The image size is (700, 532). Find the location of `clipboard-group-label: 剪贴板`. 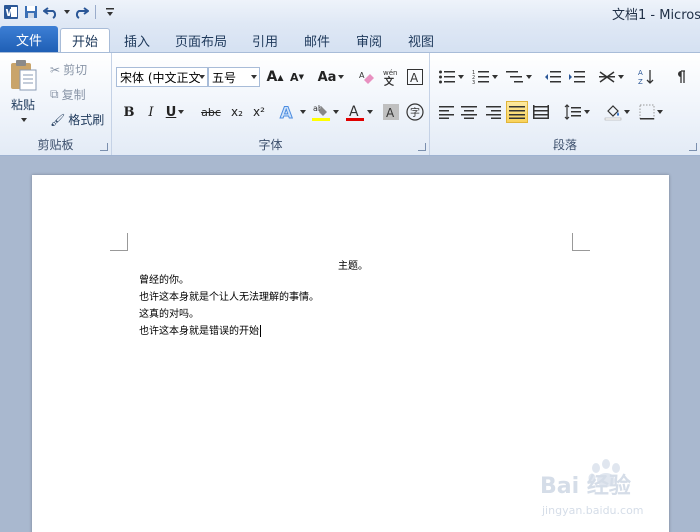

clipboard-group-label: 剪贴板 is located at coordinates (55, 145).